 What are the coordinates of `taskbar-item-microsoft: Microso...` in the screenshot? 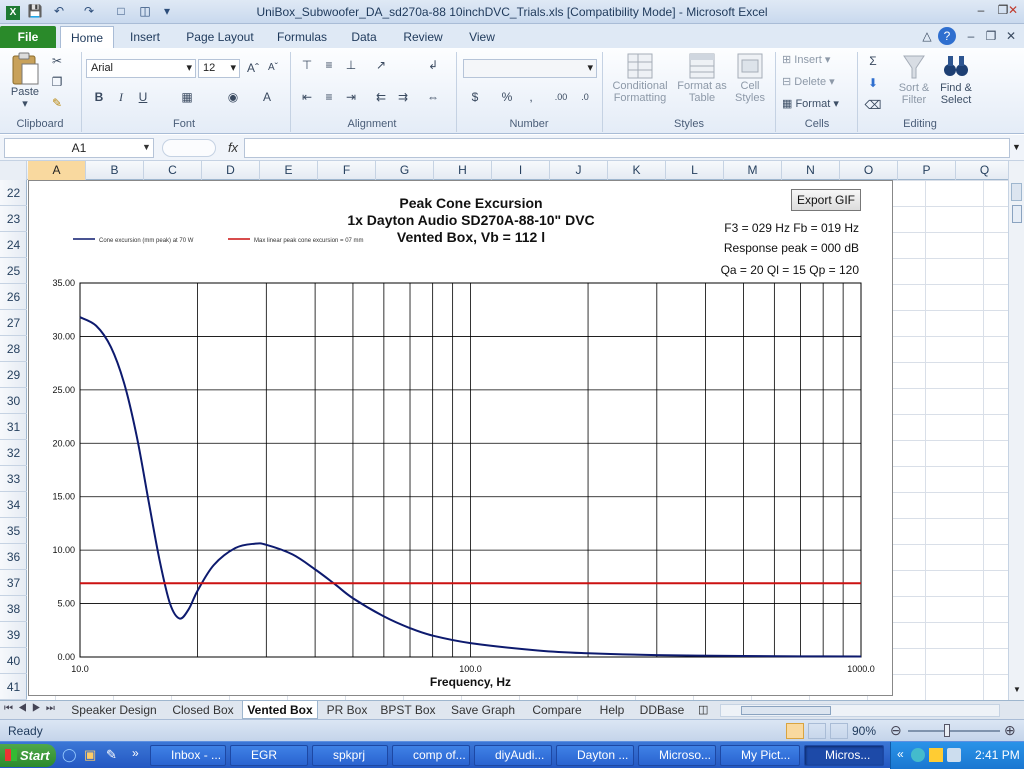 It's located at (677, 755).